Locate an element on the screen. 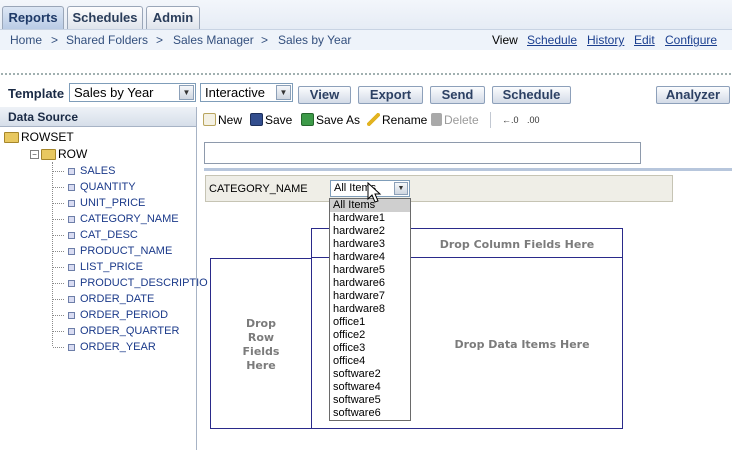 This screenshot has width=732, height=450. dropdown-option: office3 is located at coordinates (370, 348).